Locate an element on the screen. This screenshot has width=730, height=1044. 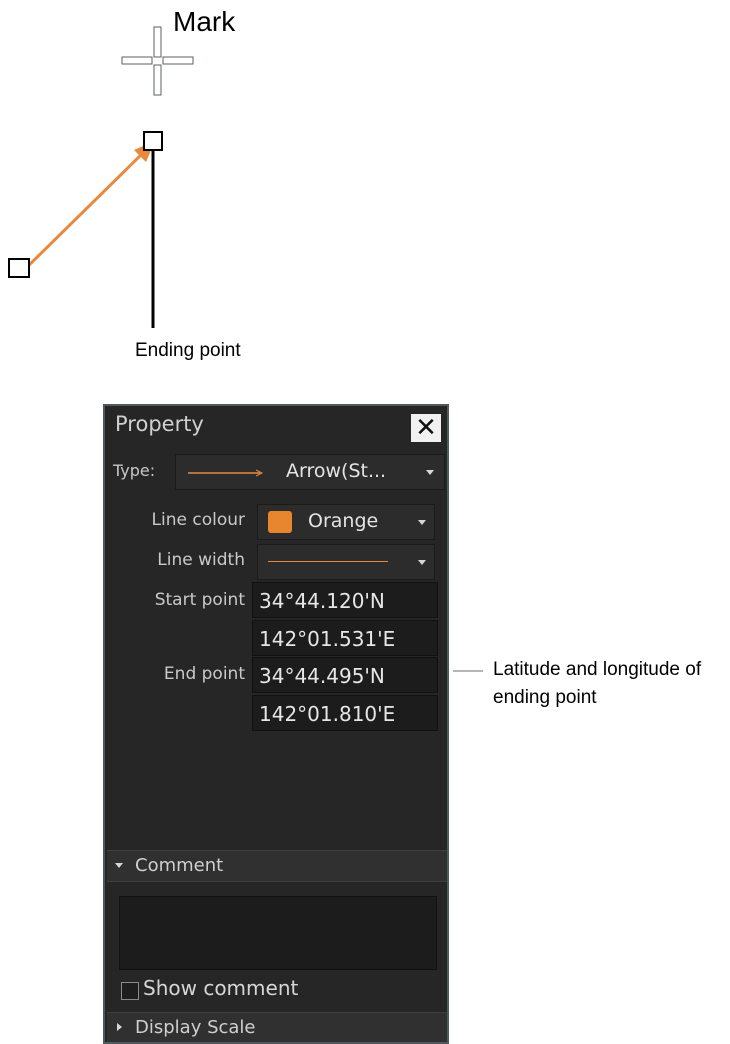
type-label: Type: is located at coordinates (134, 470).